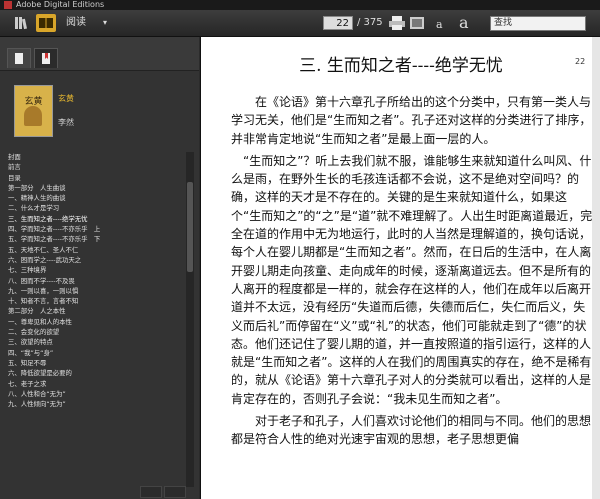 Image resolution: width=600 pixels, height=499 pixels. Describe the element at coordinates (97, 322) in the screenshot. I see `toc-item: 一、尊卑见和人的本性` at that location.